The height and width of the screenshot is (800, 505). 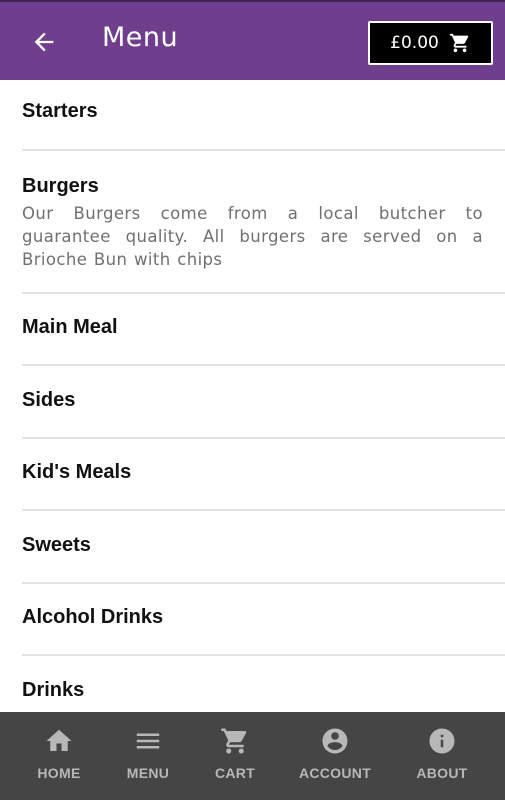 I want to click on arrow-left-icon, so click(x=44, y=42).